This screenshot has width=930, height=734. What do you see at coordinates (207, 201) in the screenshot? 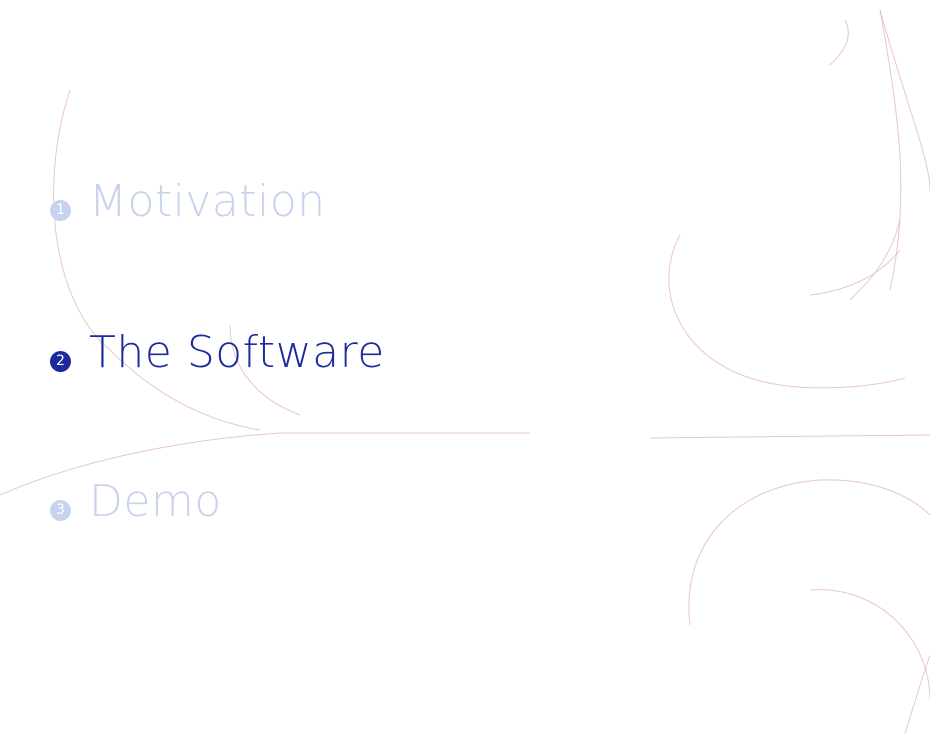
I see `toc-item-label: Motivation` at bounding box center [207, 201].